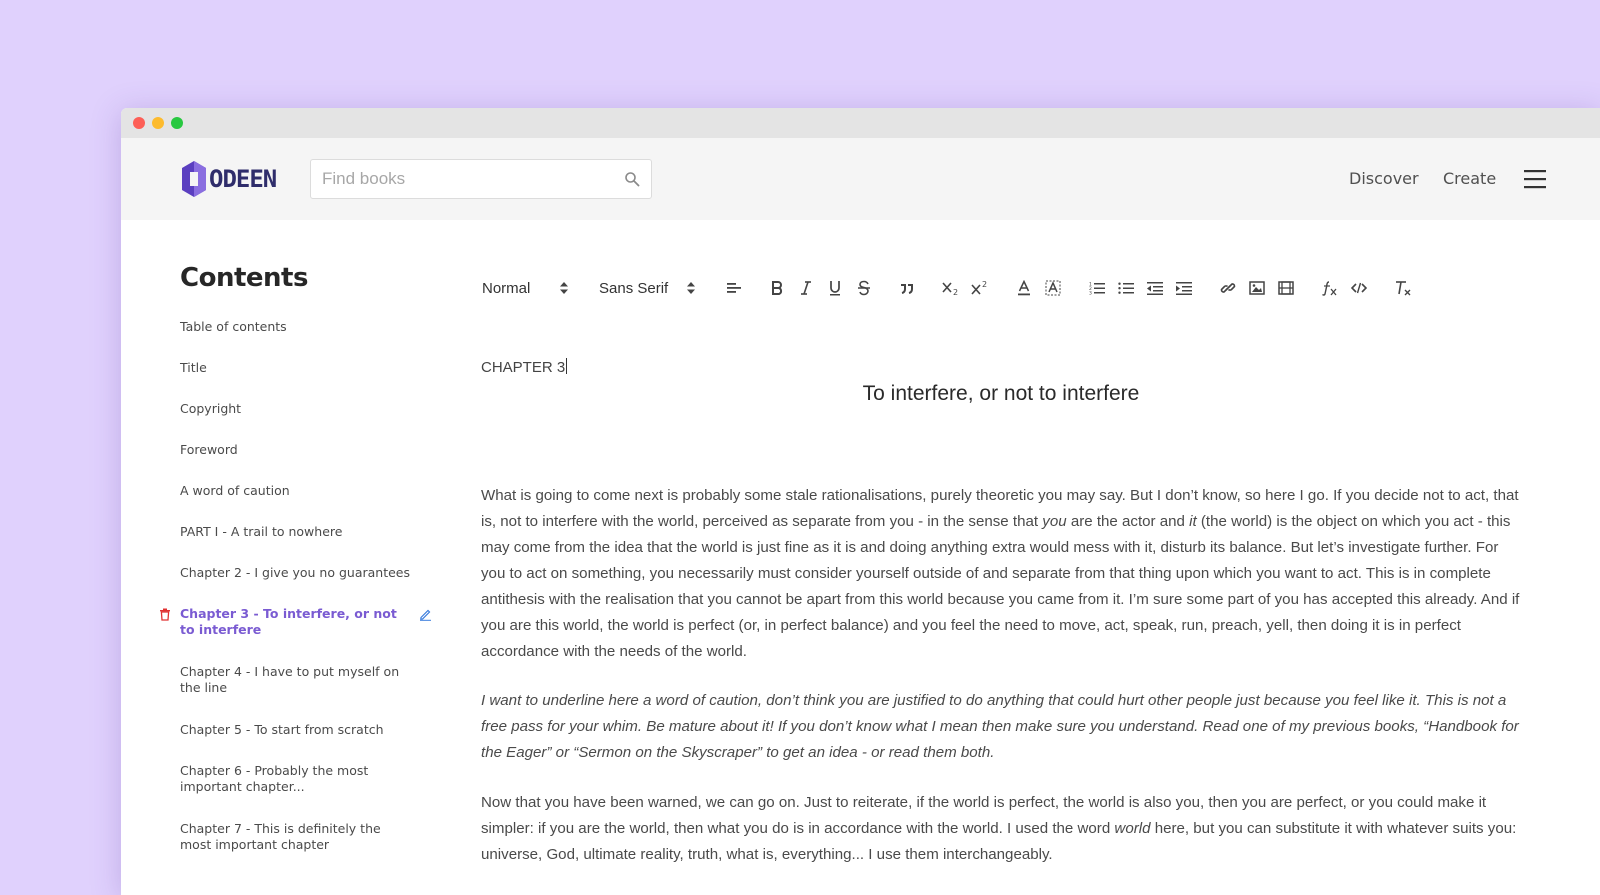  I want to click on text-cursor, so click(567, 366).